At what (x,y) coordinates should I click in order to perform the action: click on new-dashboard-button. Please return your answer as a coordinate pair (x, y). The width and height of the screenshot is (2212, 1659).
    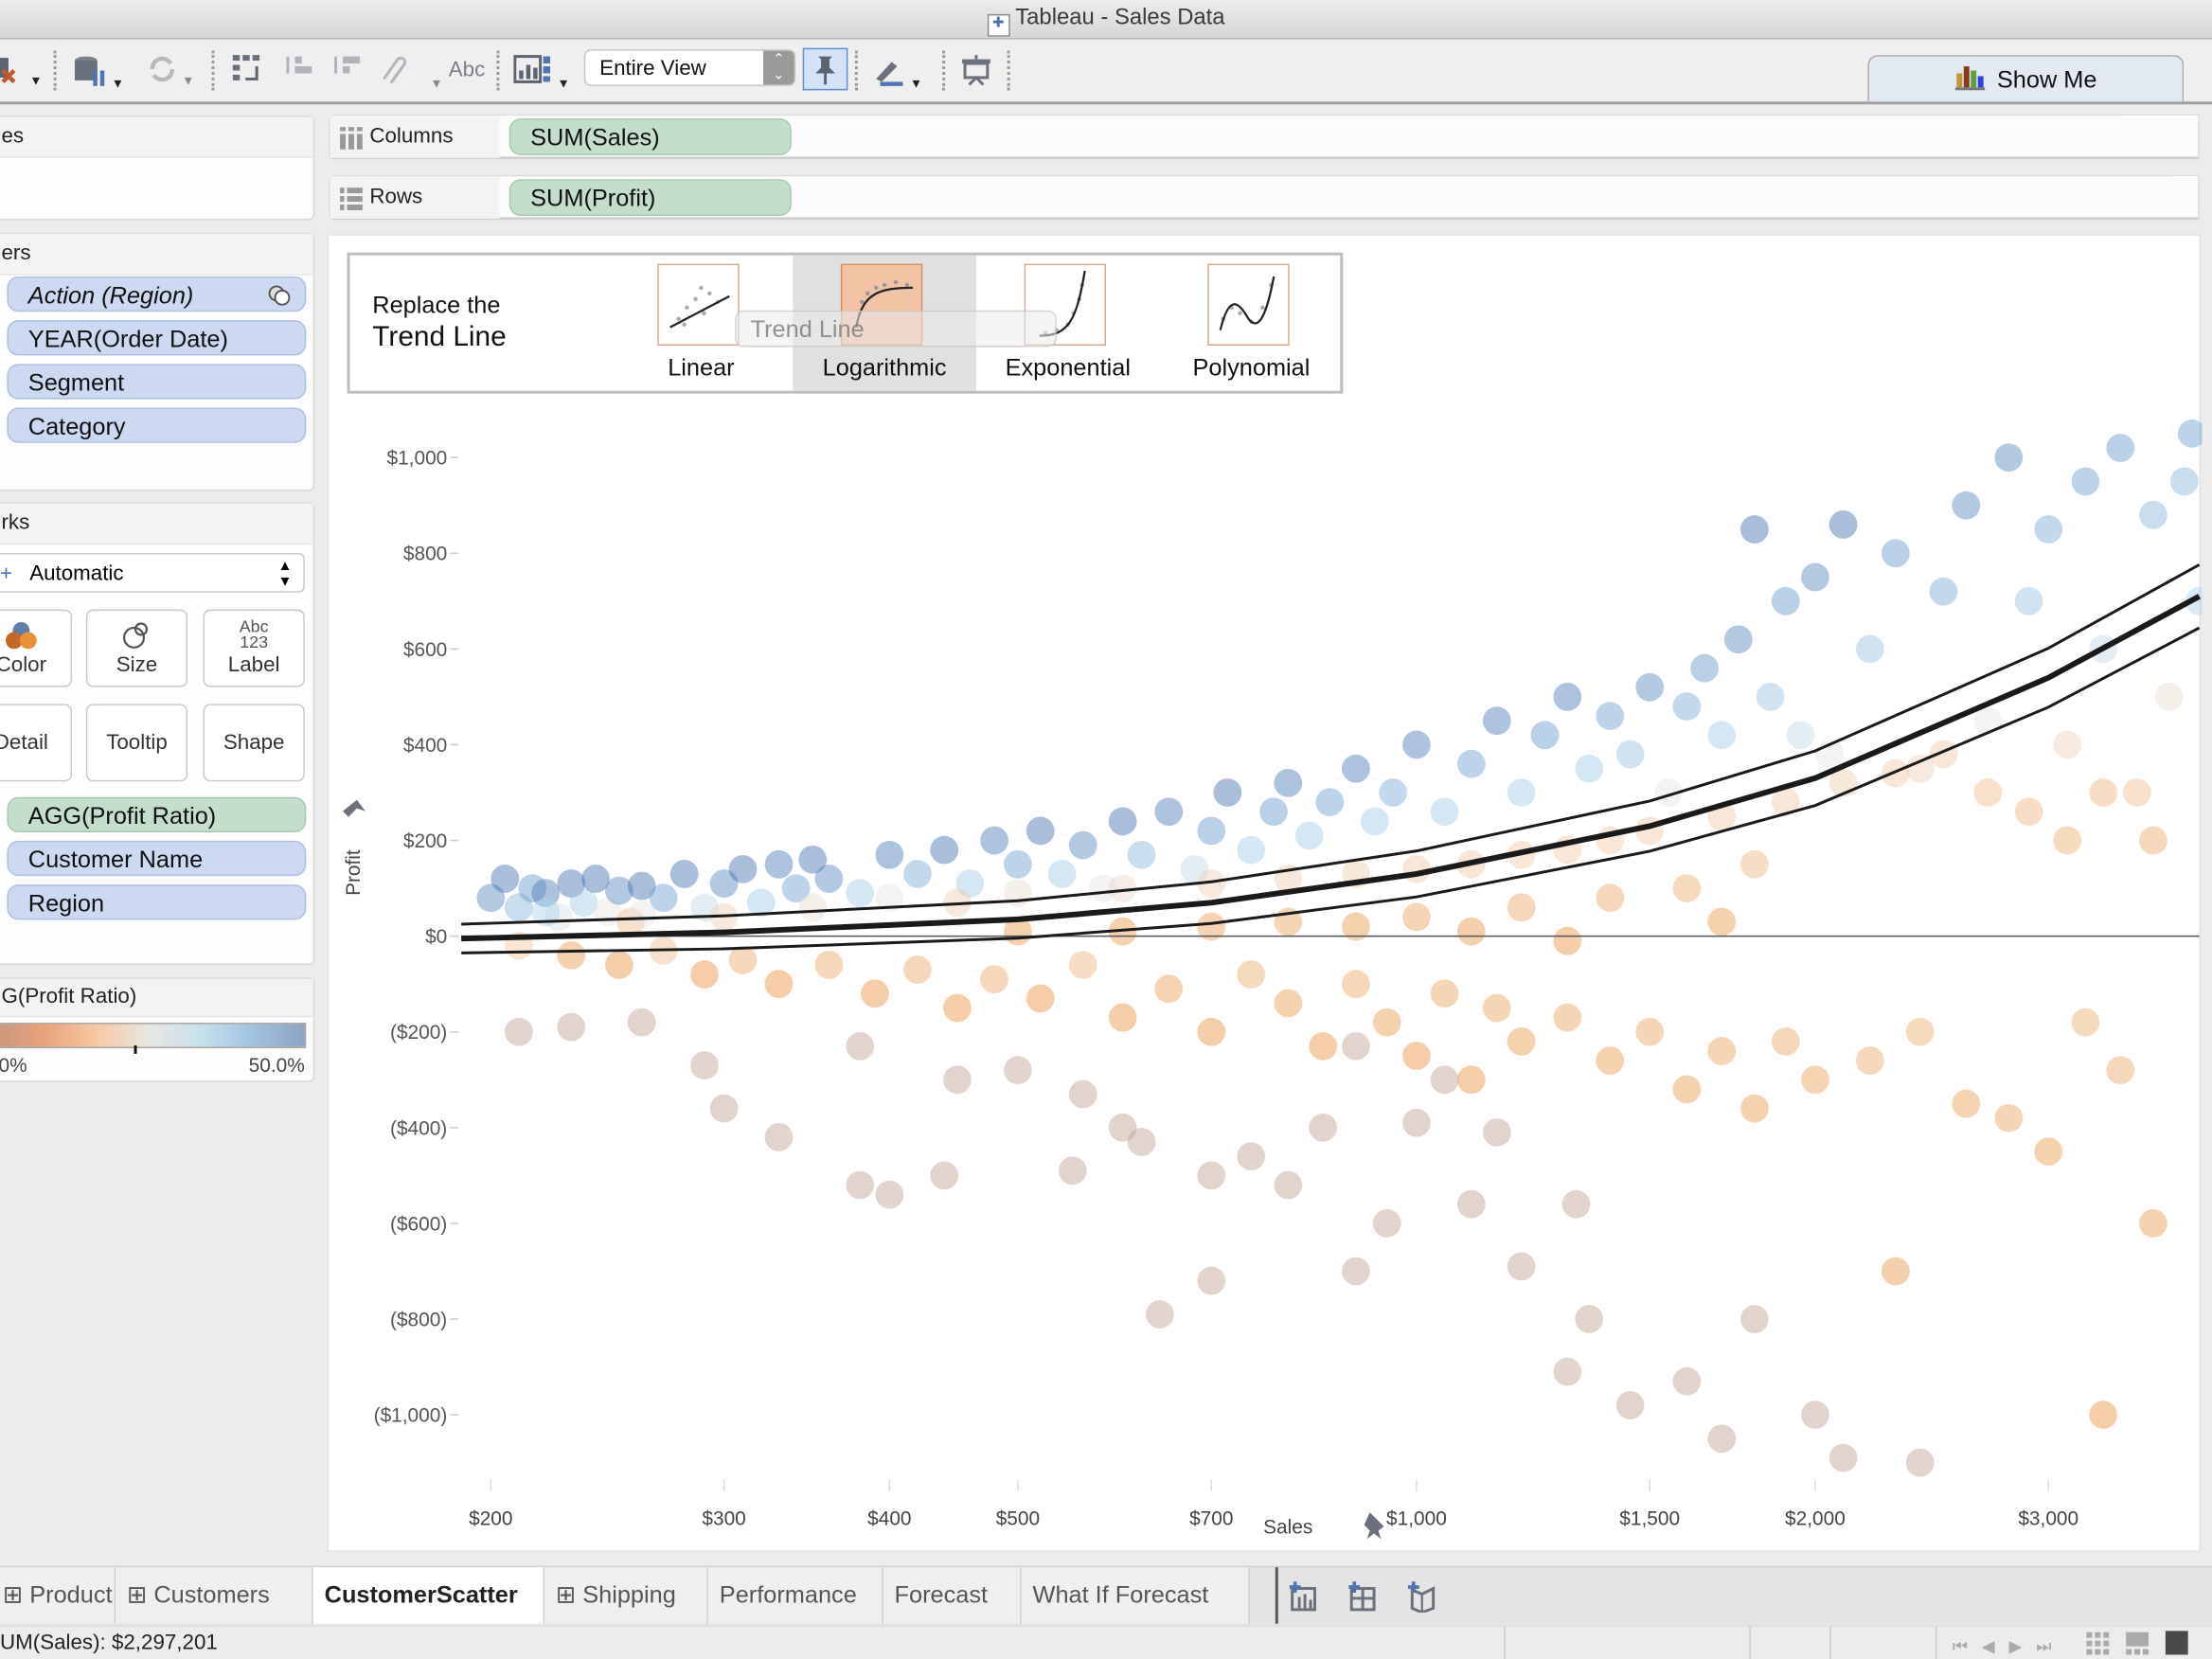
    Looking at the image, I should click on (1364, 1600).